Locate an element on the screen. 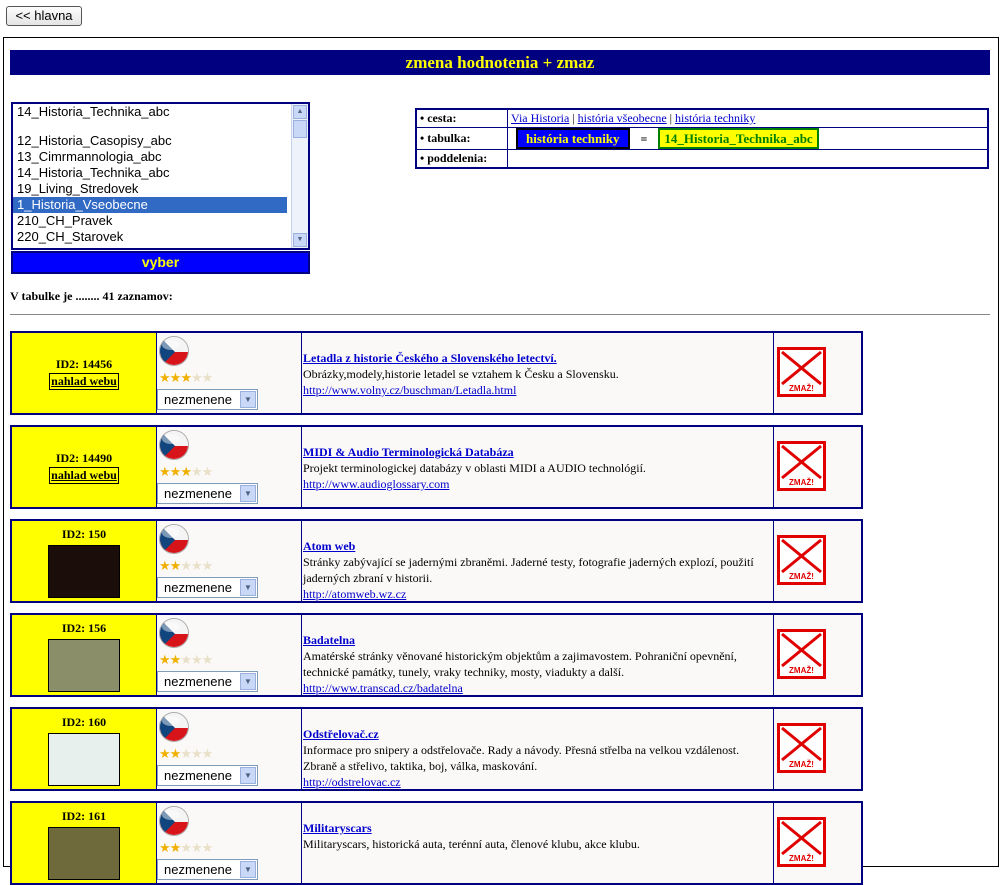 The image size is (1003, 885). table-code-badge: 14_Historia_Technika_abc is located at coordinates (738, 138).